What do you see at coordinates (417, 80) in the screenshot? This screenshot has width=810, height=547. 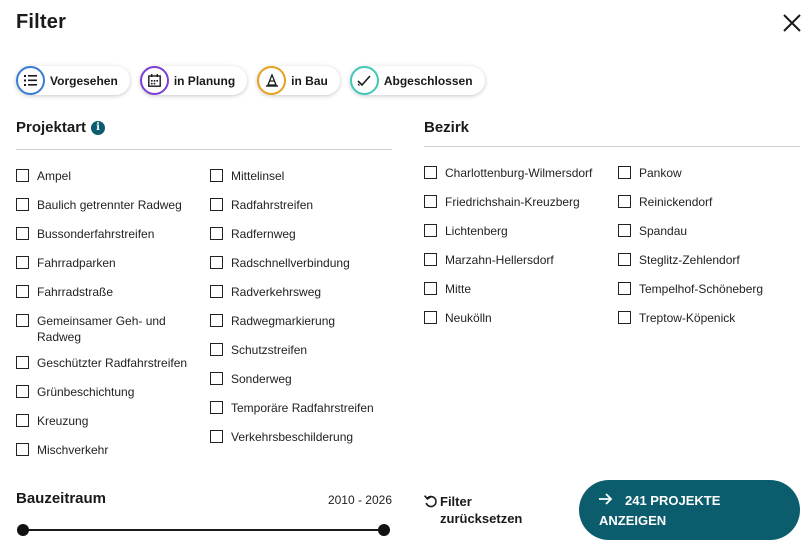 I see `chip-abgeschlossen: Abgeschlossen` at bounding box center [417, 80].